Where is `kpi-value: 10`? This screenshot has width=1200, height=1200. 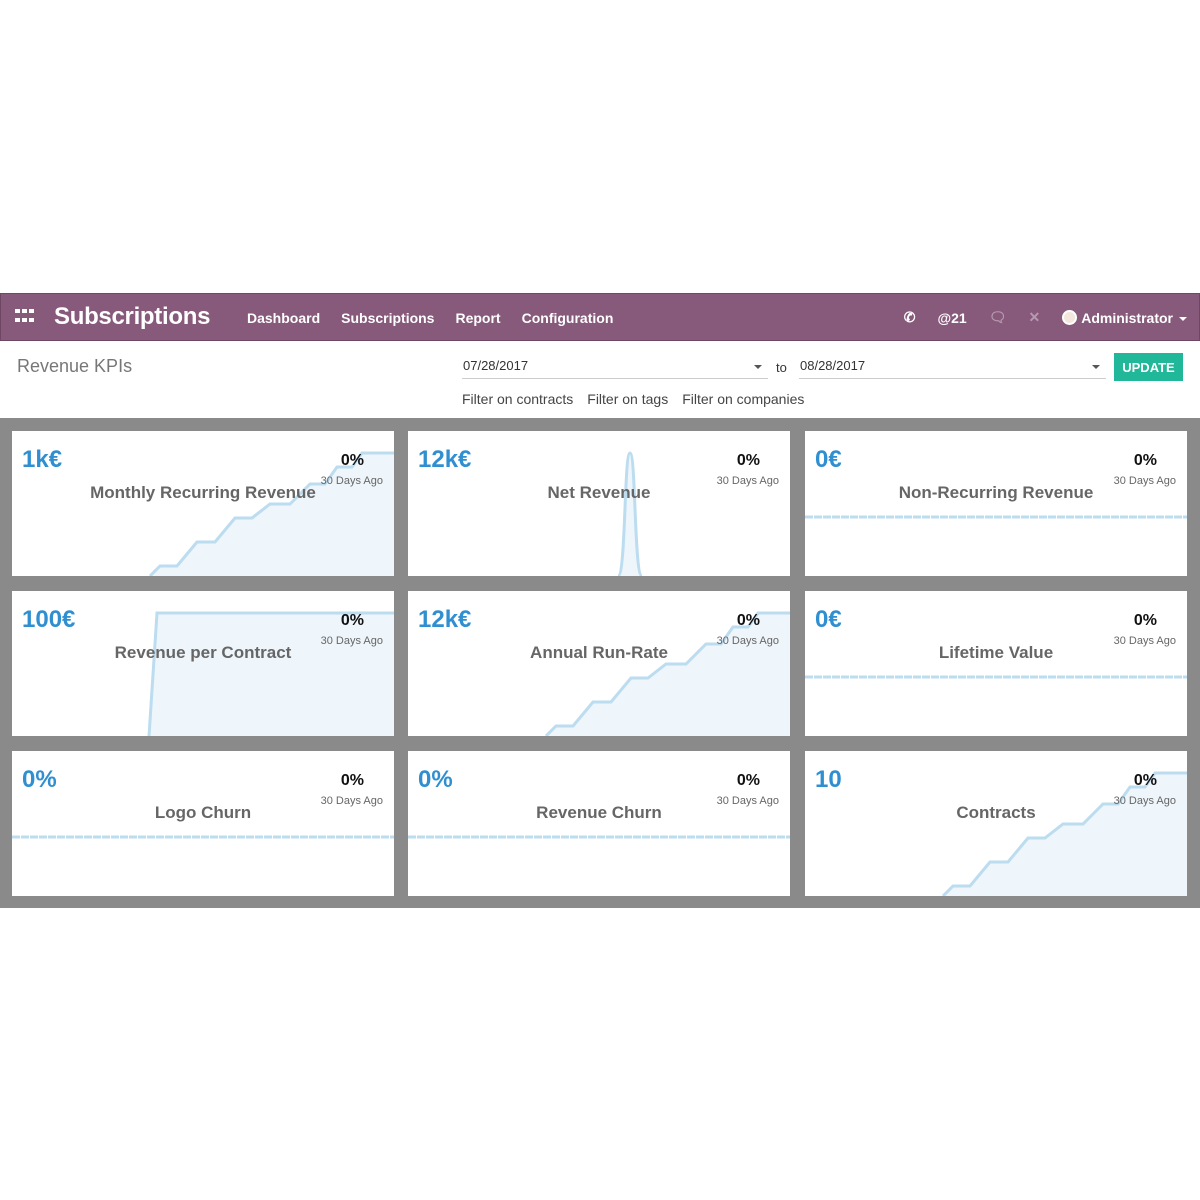 kpi-value: 10 is located at coordinates (828, 779).